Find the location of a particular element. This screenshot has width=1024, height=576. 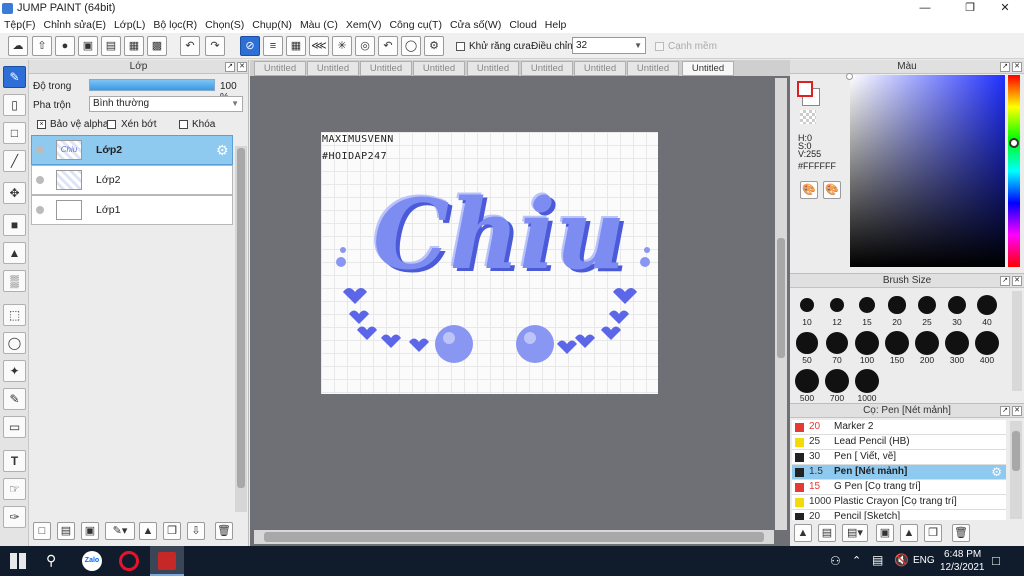

folder-icon: ▲ is located at coordinates (148, 531).